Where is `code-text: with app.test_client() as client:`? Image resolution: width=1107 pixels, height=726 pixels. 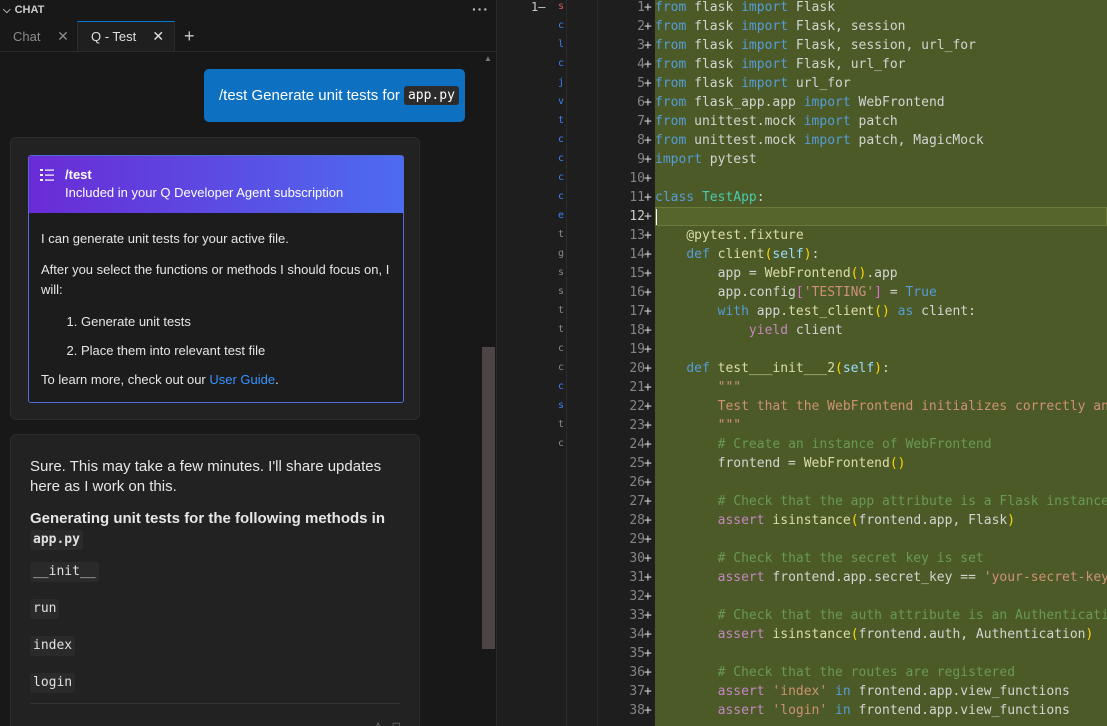
code-text: with app.test_client() as client: is located at coordinates (846, 311).